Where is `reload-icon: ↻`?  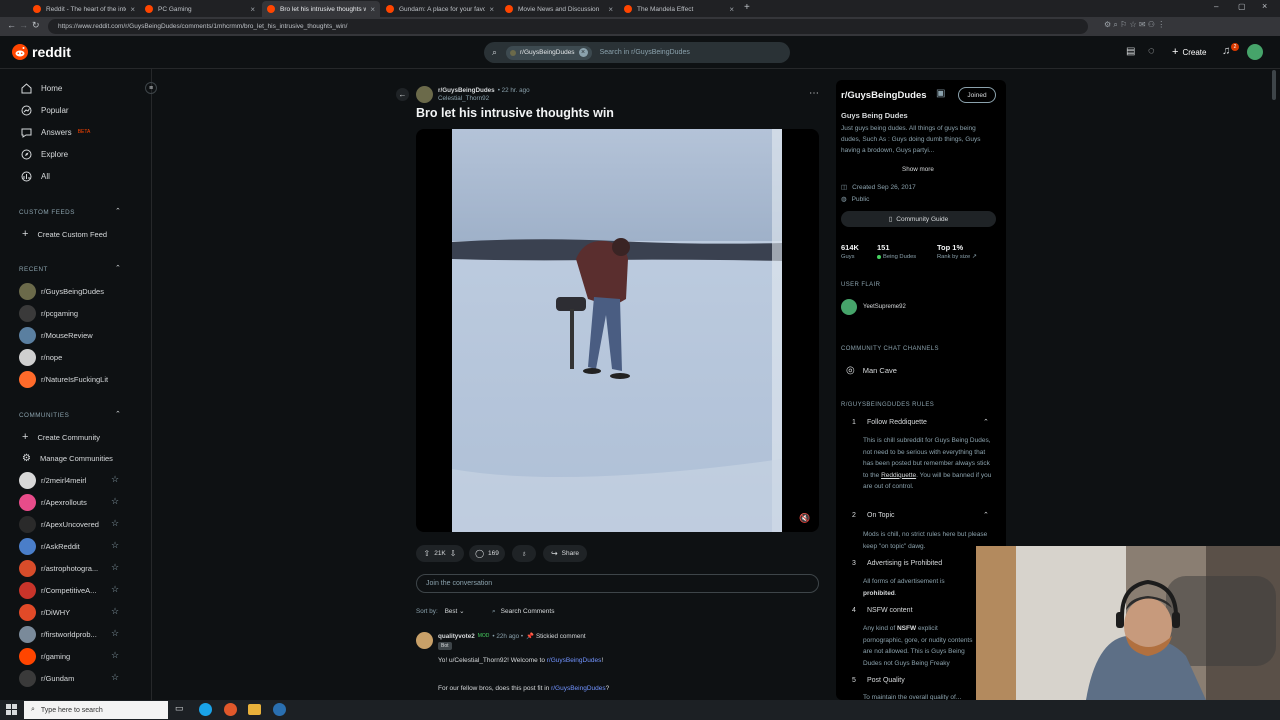
reload-icon: ↻ is located at coordinates (36, 25).